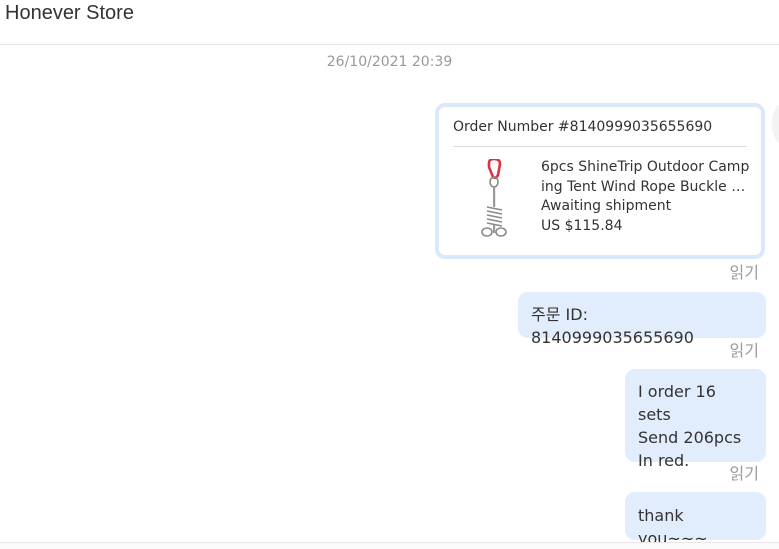  What do you see at coordinates (695, 517) in the screenshot?
I see `message-bubble-thanks: thank you~~~` at bounding box center [695, 517].